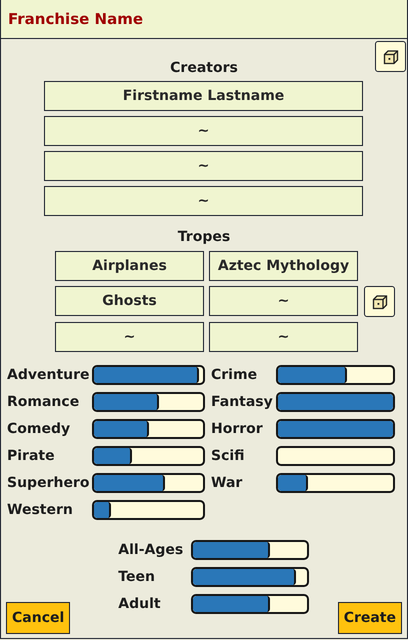 The height and width of the screenshot is (640, 408). I want to click on cancel-button: Cancel, so click(38, 618).